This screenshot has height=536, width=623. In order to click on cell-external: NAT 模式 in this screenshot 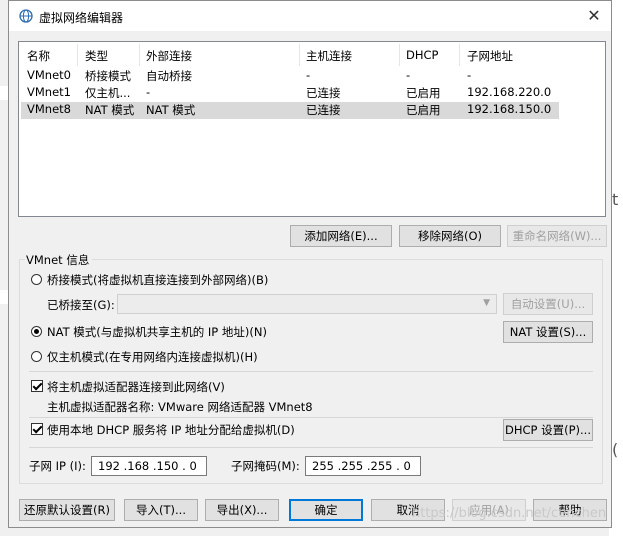, I will do `click(171, 110)`.